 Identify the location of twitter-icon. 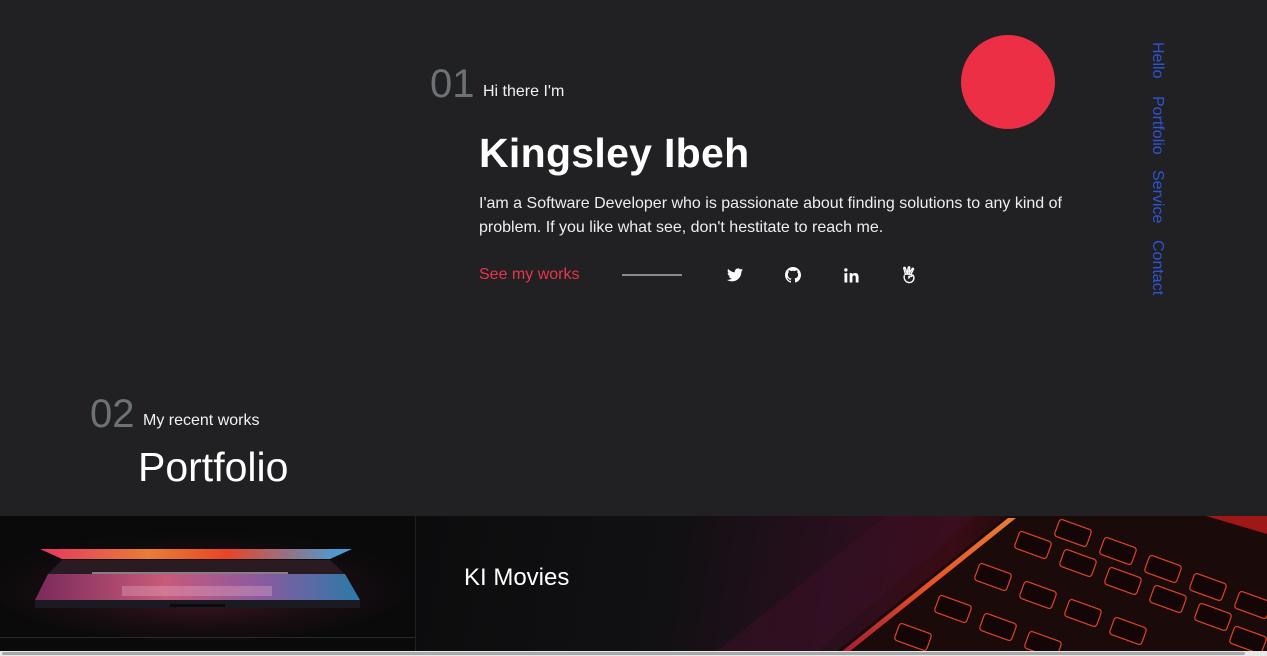
(735, 275).